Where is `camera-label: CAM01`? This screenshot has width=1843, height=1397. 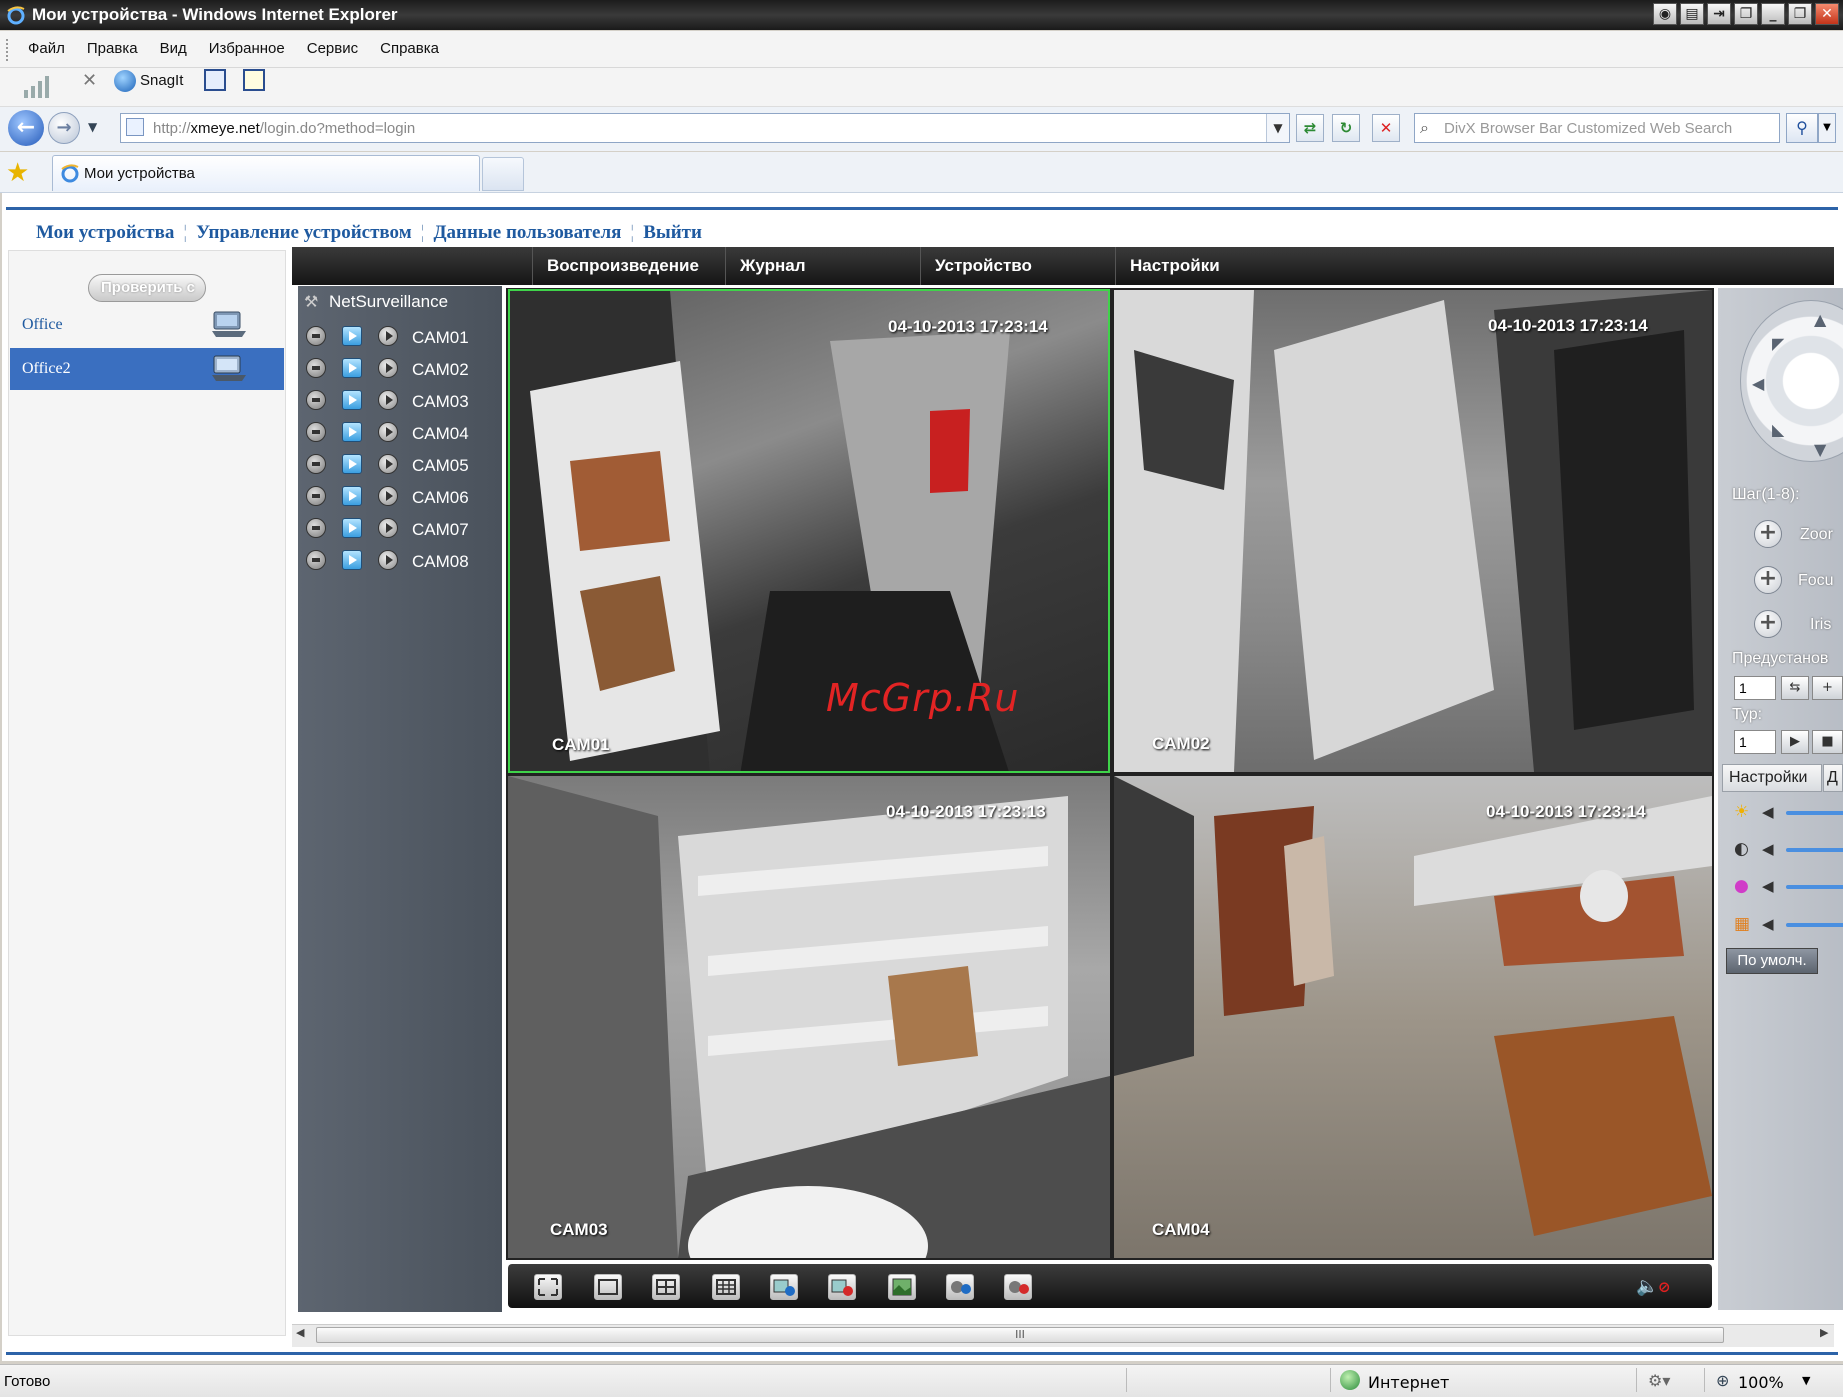
camera-label: CAM01 is located at coordinates (440, 338).